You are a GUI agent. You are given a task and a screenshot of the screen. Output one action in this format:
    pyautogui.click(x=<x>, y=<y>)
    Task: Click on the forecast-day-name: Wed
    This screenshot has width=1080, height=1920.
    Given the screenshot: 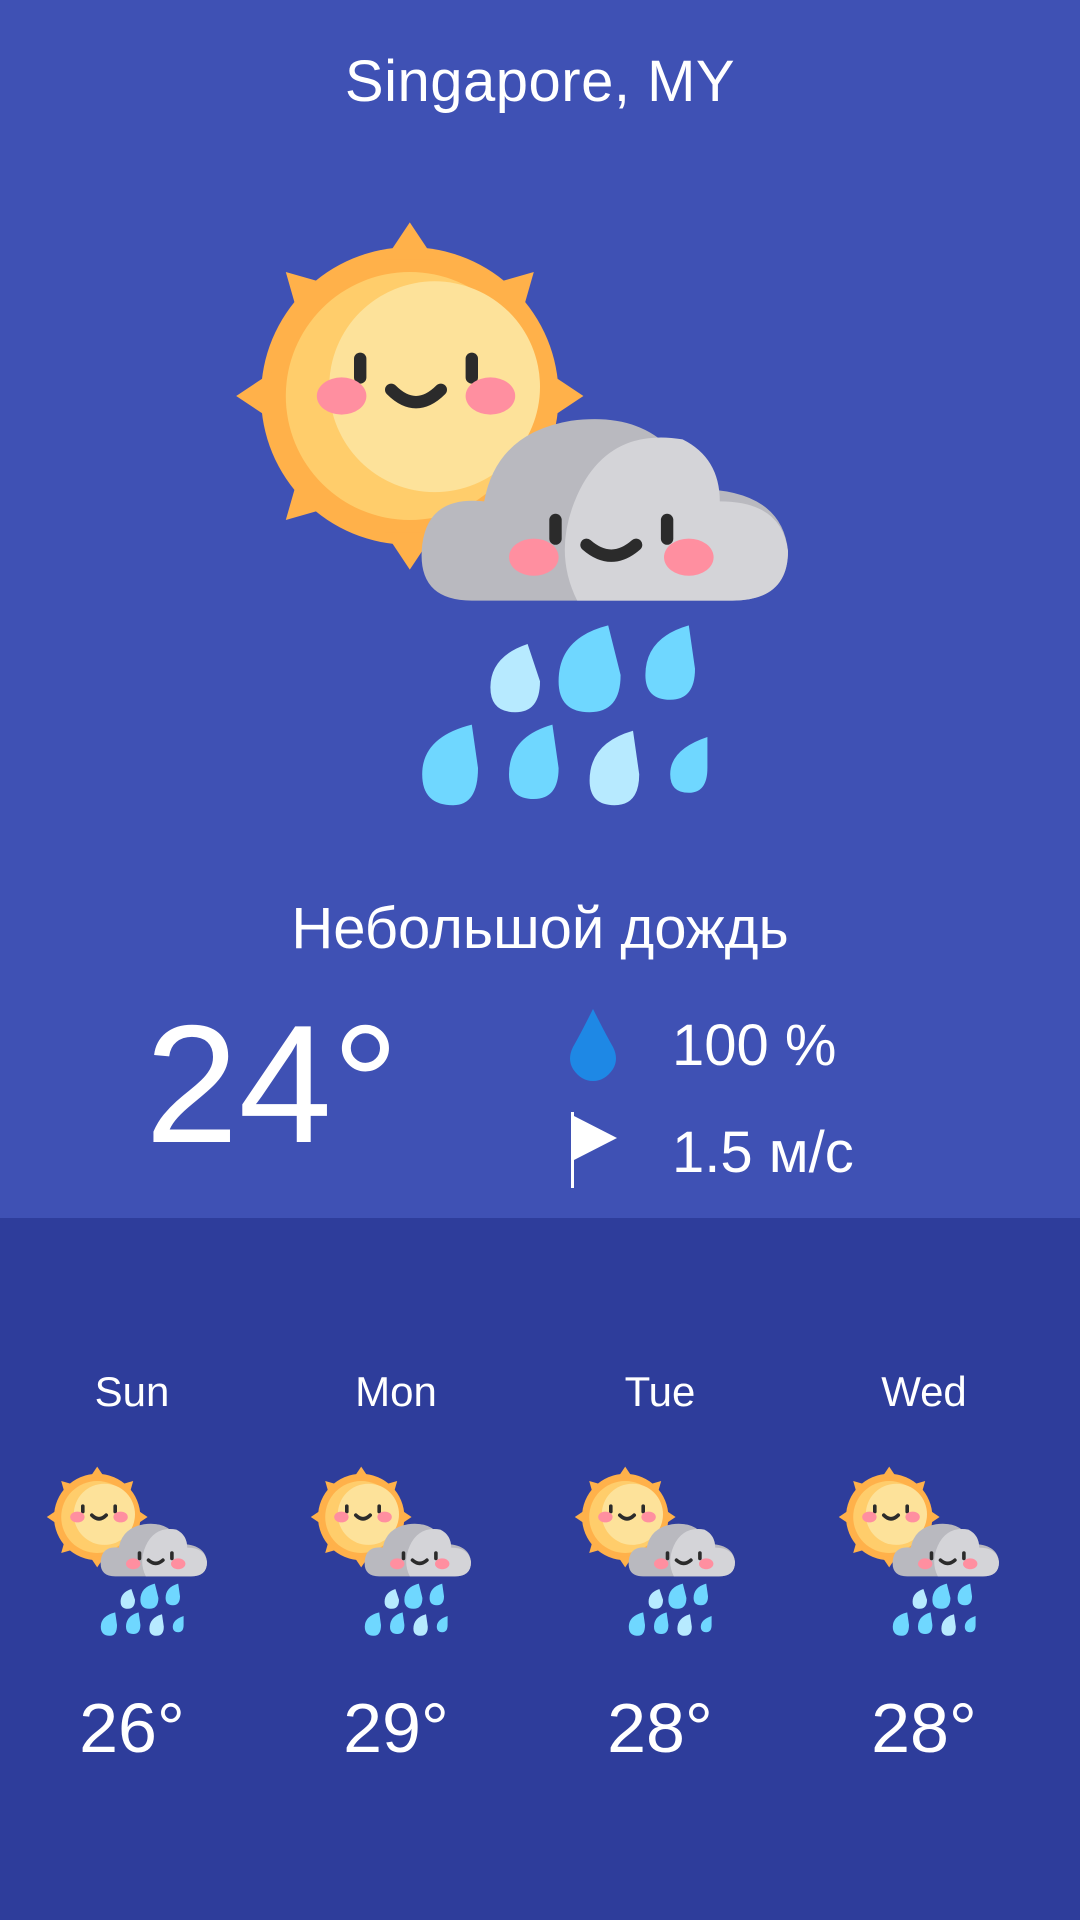 What is the action you would take?
    pyautogui.click(x=924, y=1391)
    